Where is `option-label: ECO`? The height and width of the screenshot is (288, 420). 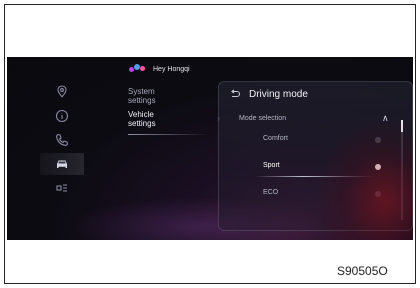
option-label: ECO is located at coordinates (271, 192).